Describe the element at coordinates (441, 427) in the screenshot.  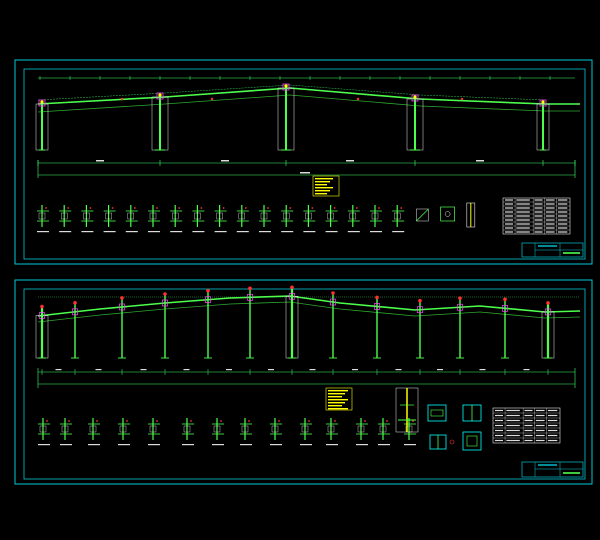
I see `beam-column-joint-detail` at that location.